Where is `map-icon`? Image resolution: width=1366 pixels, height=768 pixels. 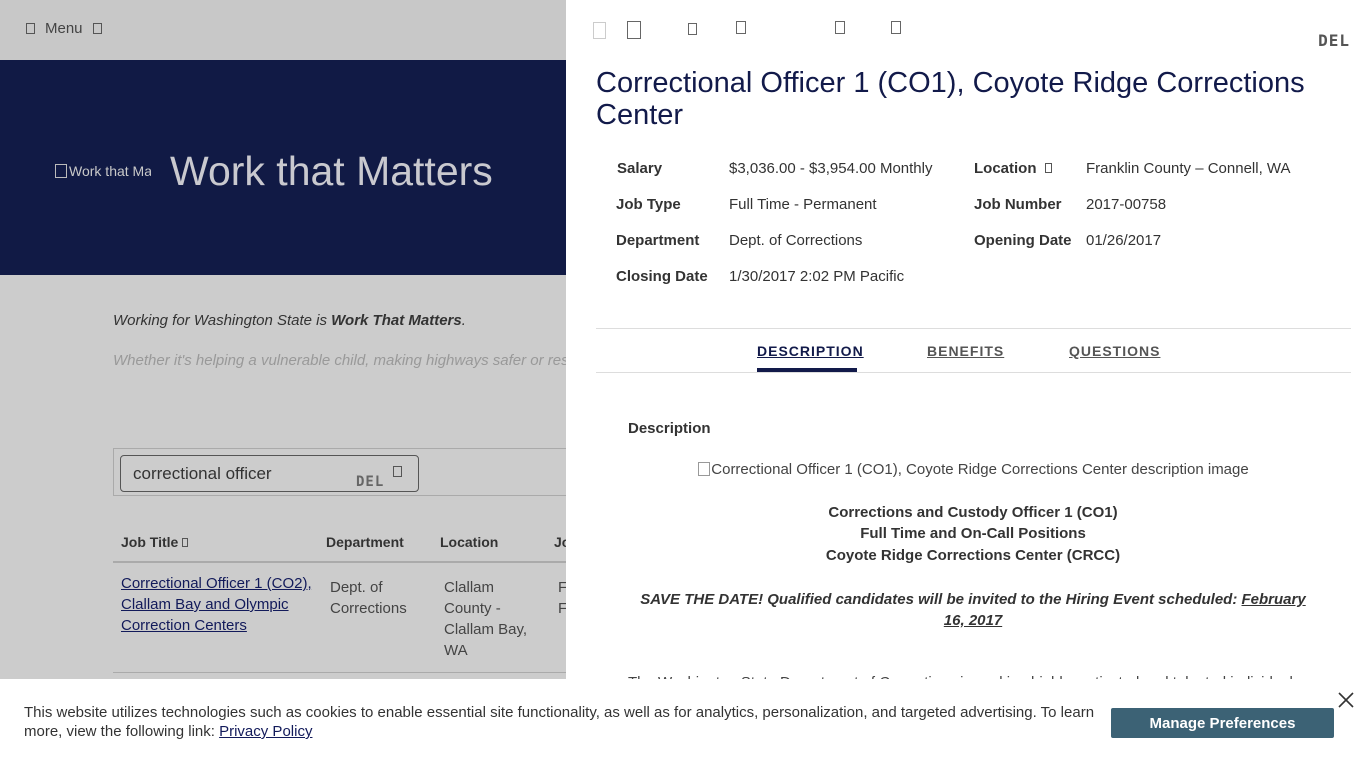
map-icon is located at coordinates (1048, 168).